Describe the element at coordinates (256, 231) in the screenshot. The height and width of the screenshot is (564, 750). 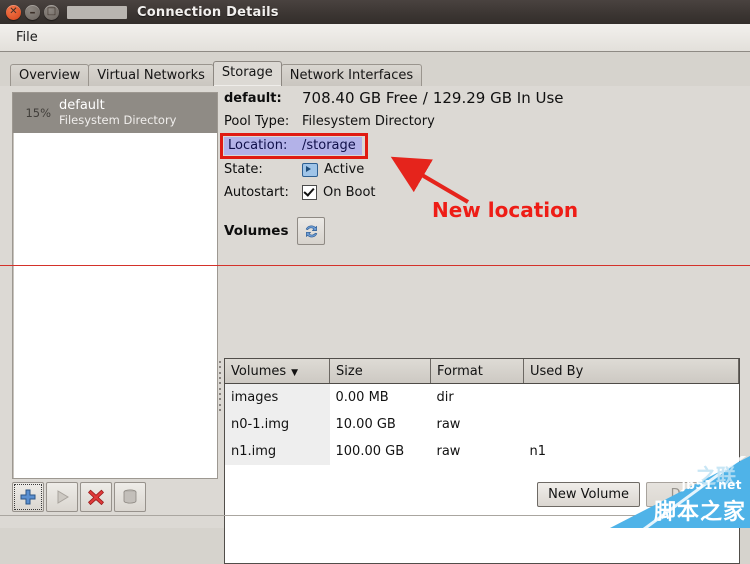
I see `volumes-title: Volumes` at that location.